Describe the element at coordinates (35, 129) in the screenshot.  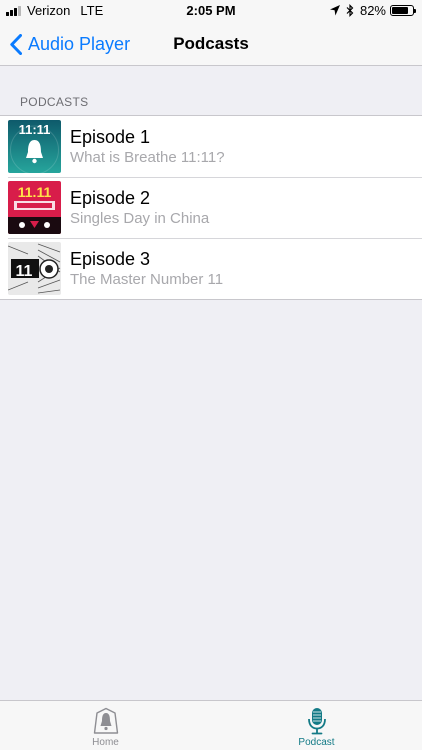
I see `episode-1-art-text: 11:11` at that location.